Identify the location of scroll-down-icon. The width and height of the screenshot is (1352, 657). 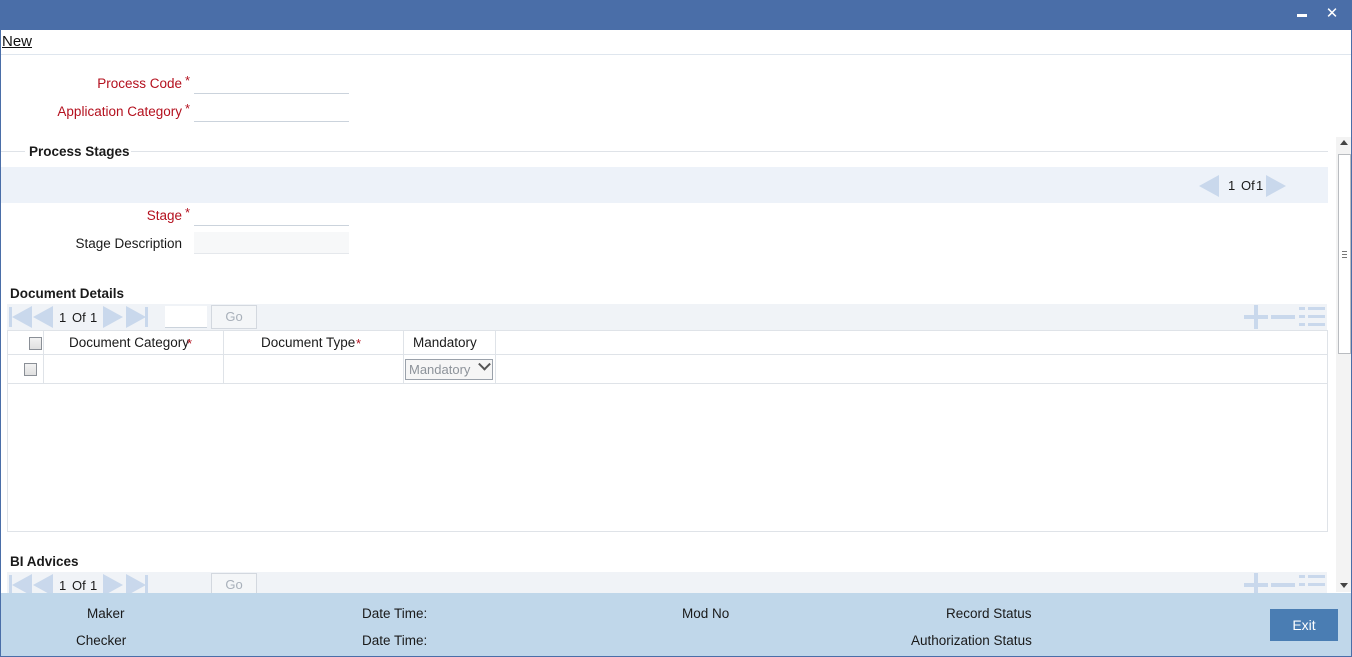
(1344, 585).